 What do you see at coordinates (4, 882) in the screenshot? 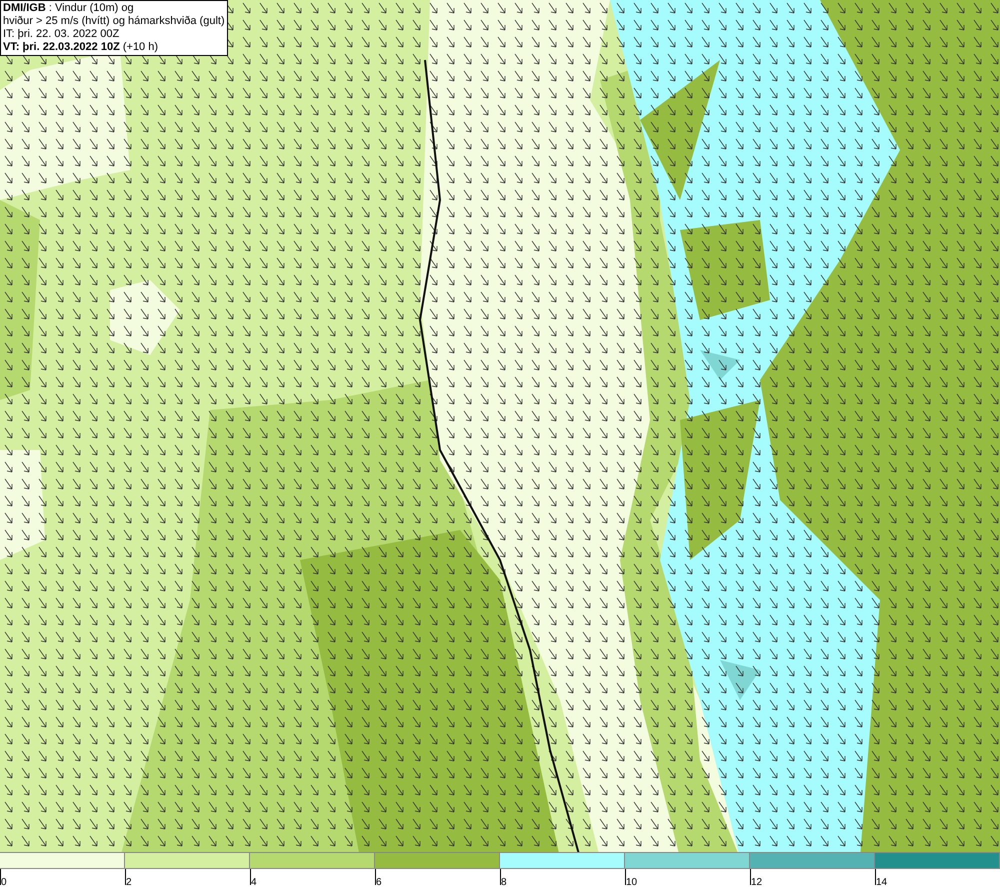
I see `legend-label: 0` at bounding box center [4, 882].